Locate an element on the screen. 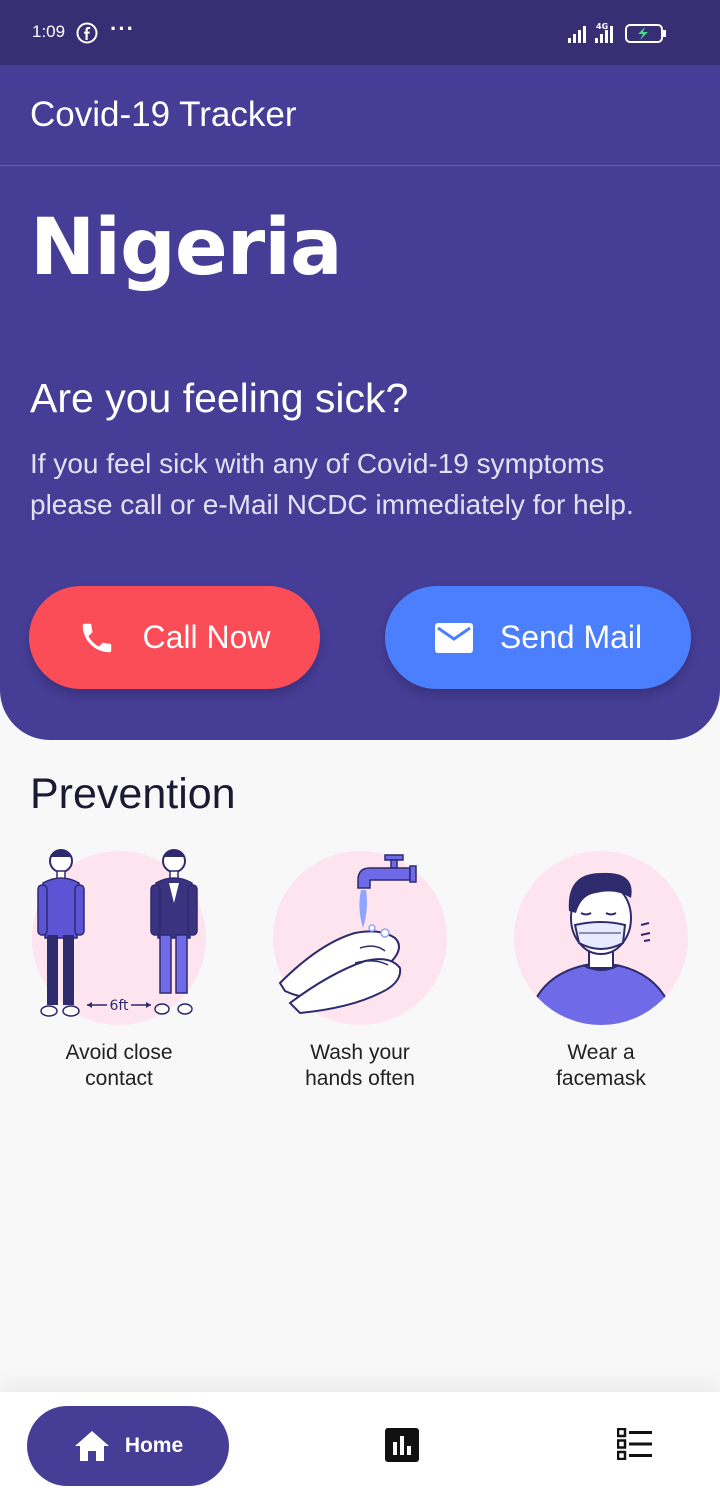 The width and height of the screenshot is (720, 1500). status-bar: 1:09 ··· 4G is located at coordinates (360, 32).